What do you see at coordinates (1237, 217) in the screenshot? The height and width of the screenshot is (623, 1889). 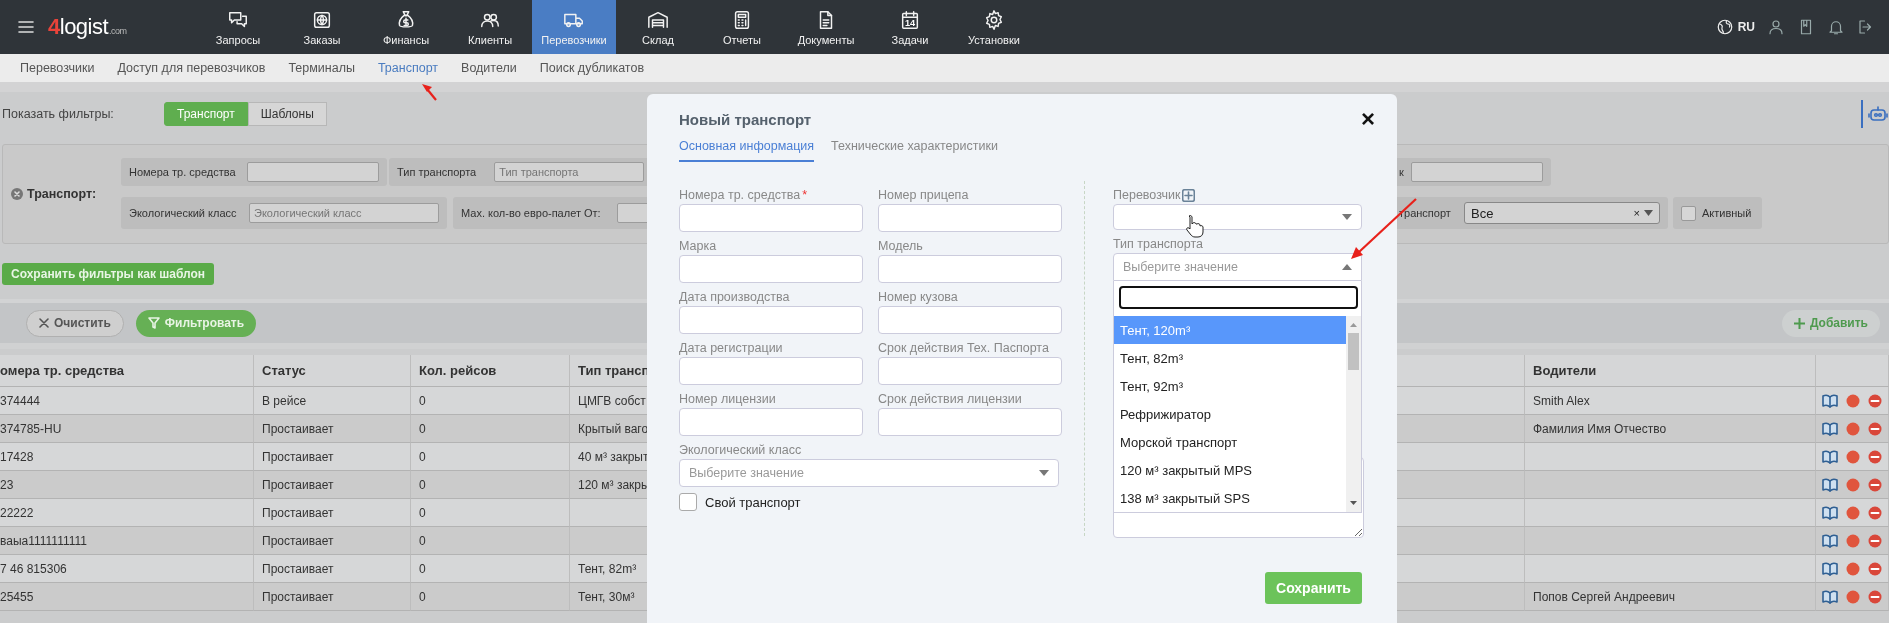 I see `select-field` at bounding box center [1237, 217].